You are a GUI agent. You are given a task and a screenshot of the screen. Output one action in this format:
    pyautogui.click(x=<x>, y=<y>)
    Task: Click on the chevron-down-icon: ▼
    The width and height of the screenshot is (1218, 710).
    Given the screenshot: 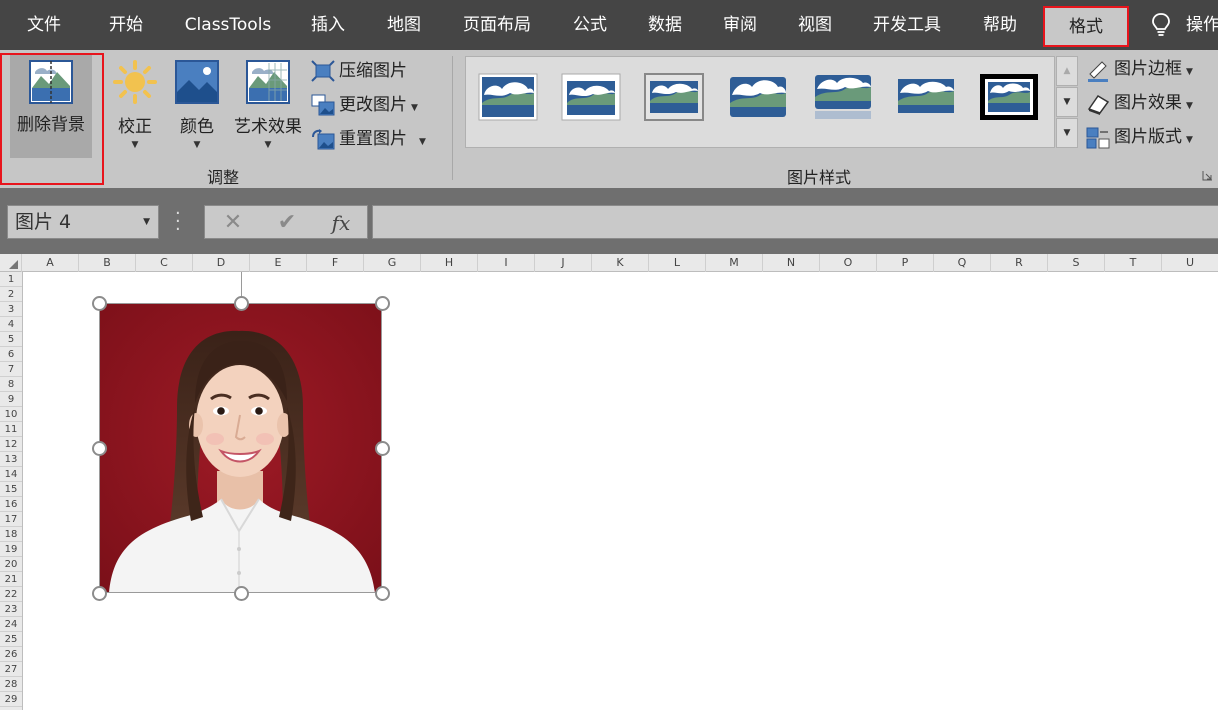 What is the action you would take?
    pyautogui.click(x=146, y=222)
    